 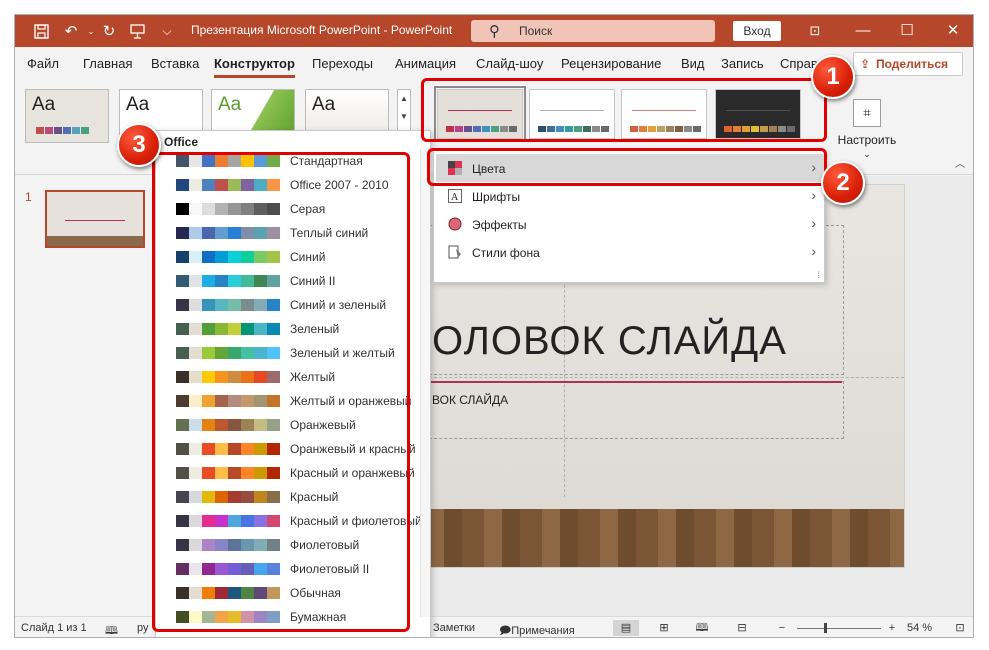 What do you see at coordinates (892, 628) in the screenshot?
I see `zoom-in-icon: +` at bounding box center [892, 628].